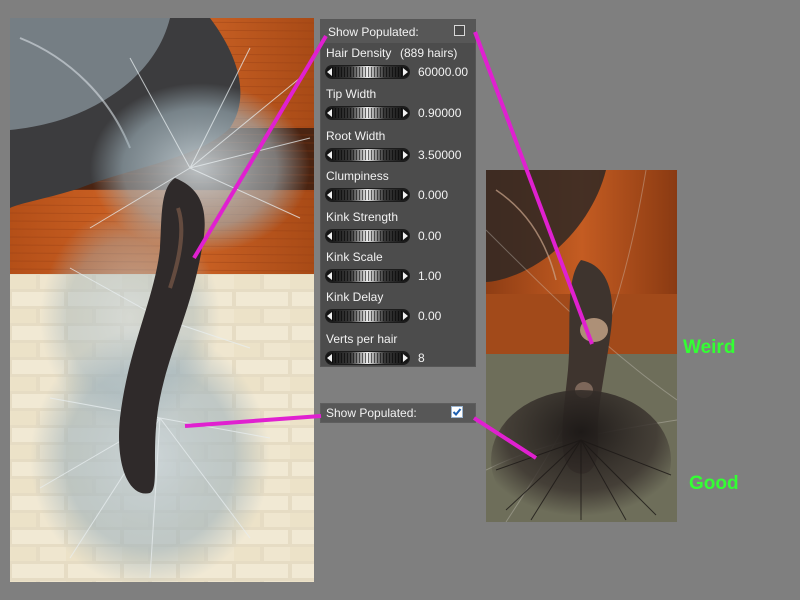  What do you see at coordinates (354, 257) in the screenshot?
I see `param-label: Kink Scale` at bounding box center [354, 257].